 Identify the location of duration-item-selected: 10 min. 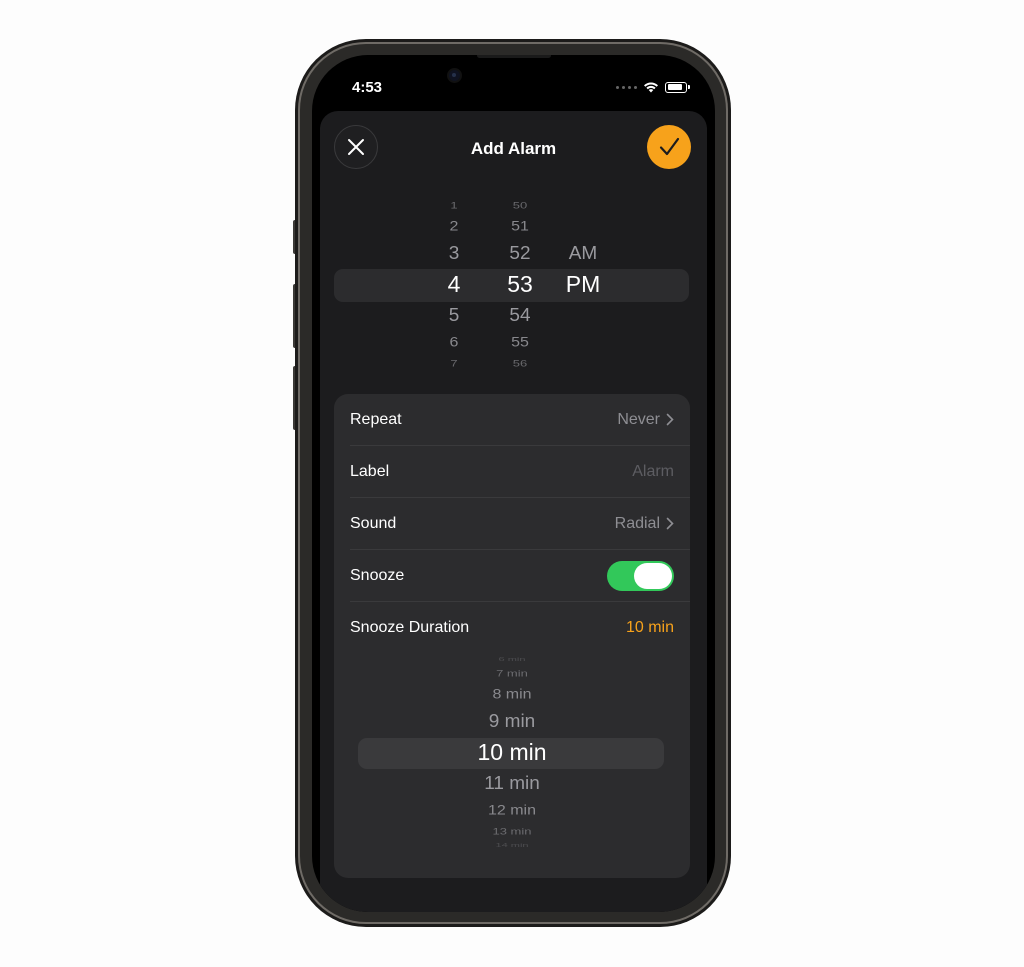
(512, 753).